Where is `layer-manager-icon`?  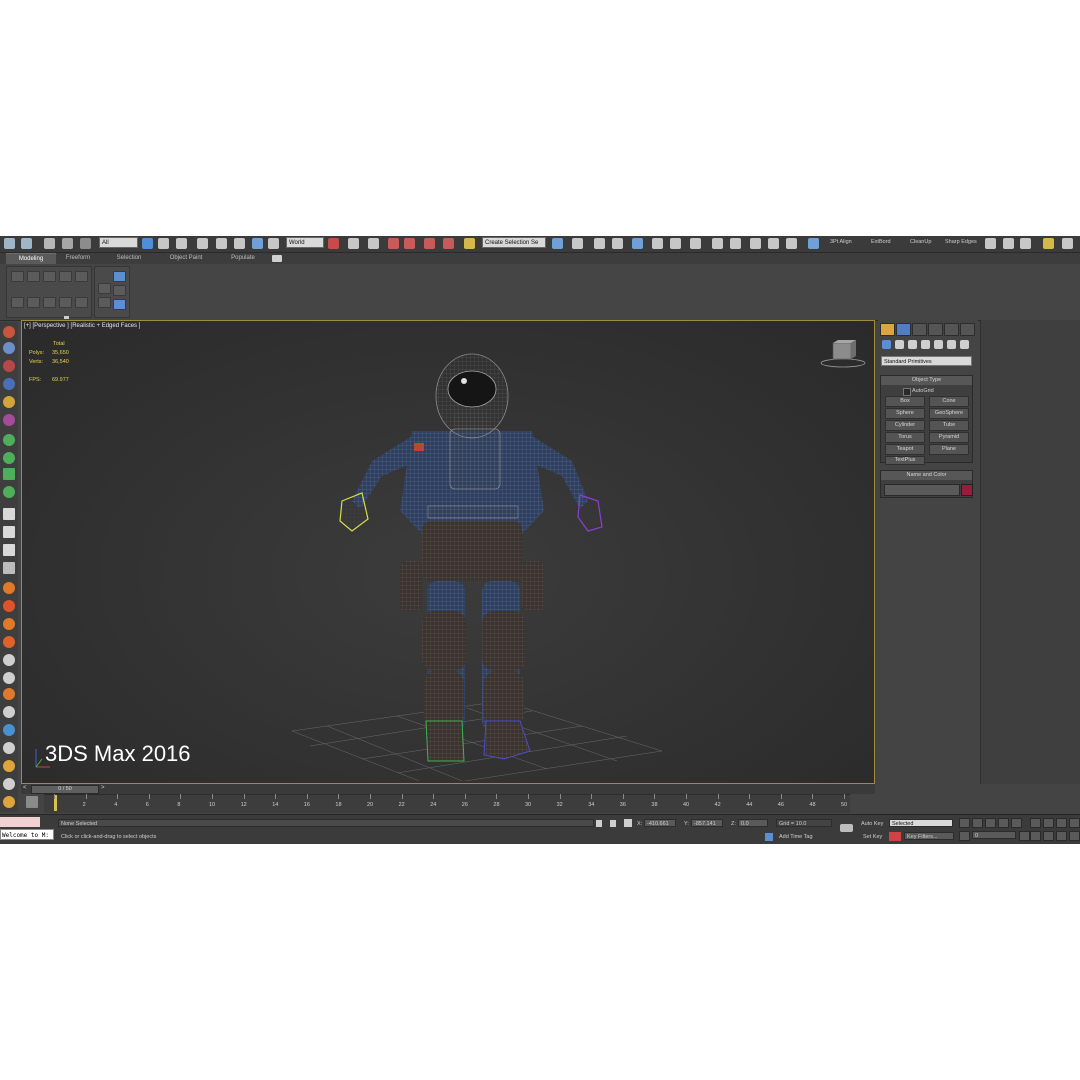 layer-manager-icon is located at coordinates (617, 243).